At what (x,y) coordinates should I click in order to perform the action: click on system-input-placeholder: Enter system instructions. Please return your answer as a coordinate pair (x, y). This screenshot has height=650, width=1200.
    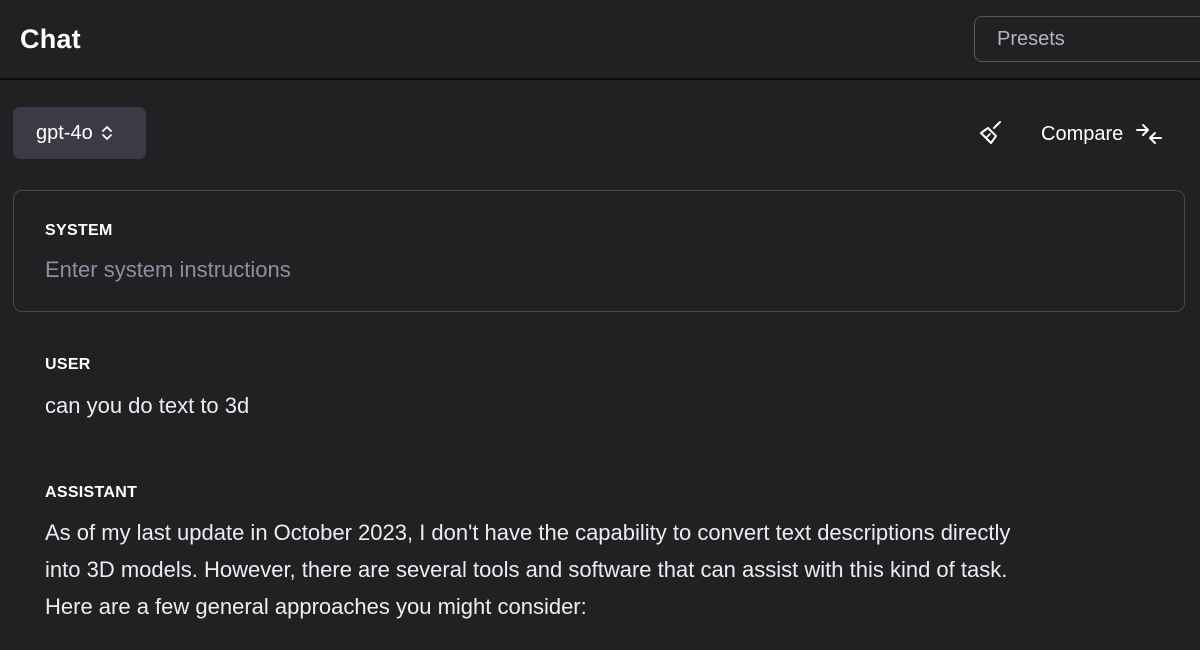
    Looking at the image, I should click on (168, 270).